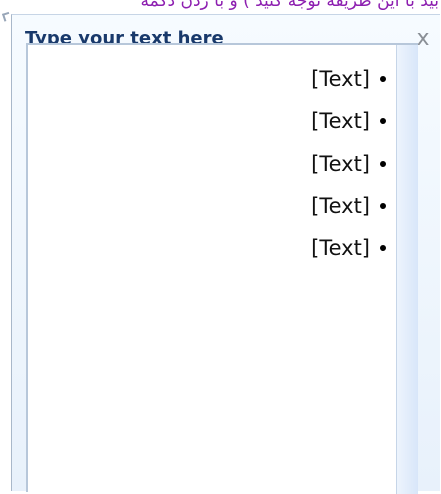 The height and width of the screenshot is (494, 441). I want to click on bullet-item-5: [Text], so click(348, 248).